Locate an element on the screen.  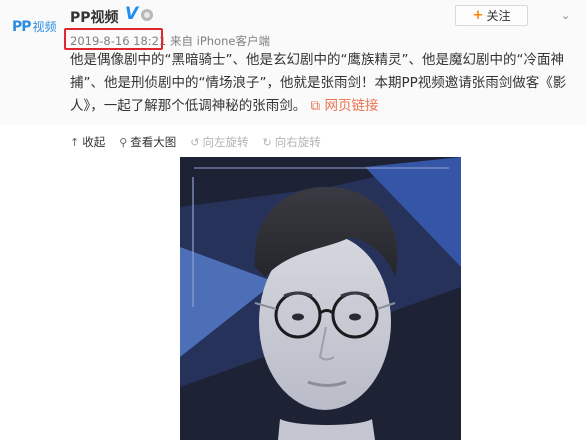
rotate-right-button: ↻ 向右旋转 is located at coordinates (292, 142).